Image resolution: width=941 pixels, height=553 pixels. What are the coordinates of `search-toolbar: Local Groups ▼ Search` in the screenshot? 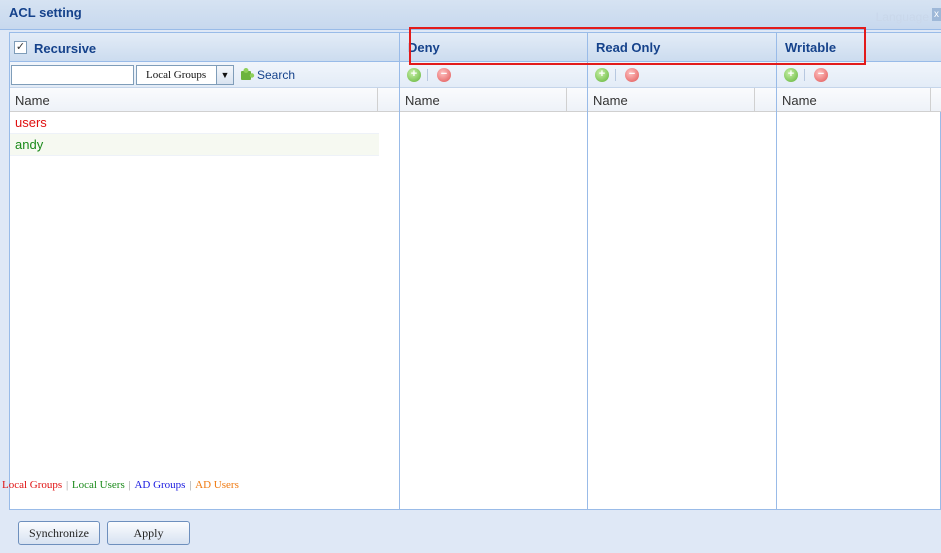 It's located at (204, 75).